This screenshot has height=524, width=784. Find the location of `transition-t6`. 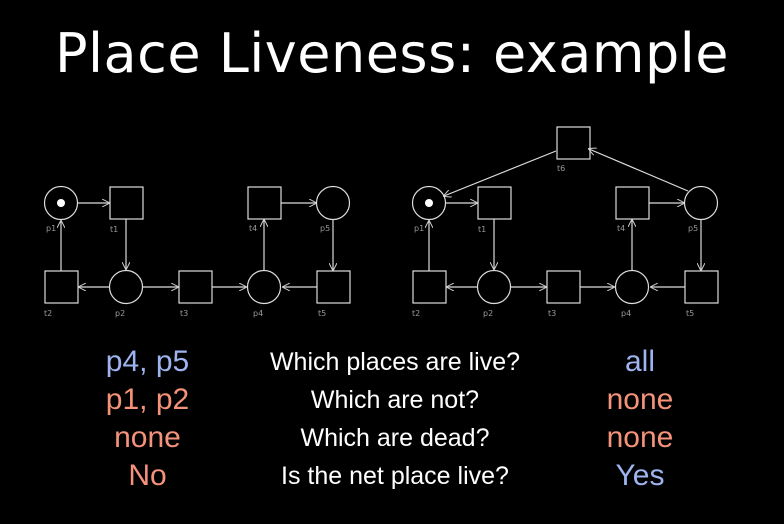

transition-t6 is located at coordinates (573, 143).